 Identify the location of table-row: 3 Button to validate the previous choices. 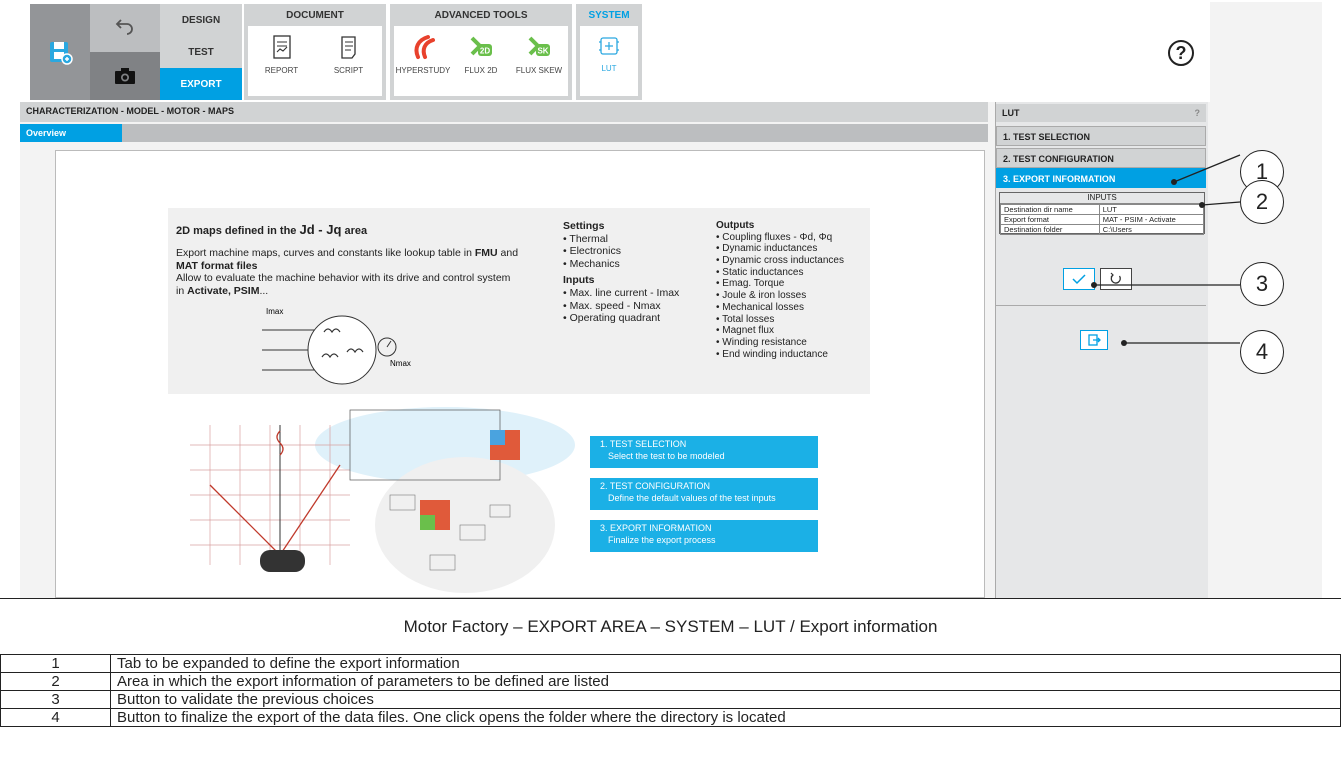
(670, 699).